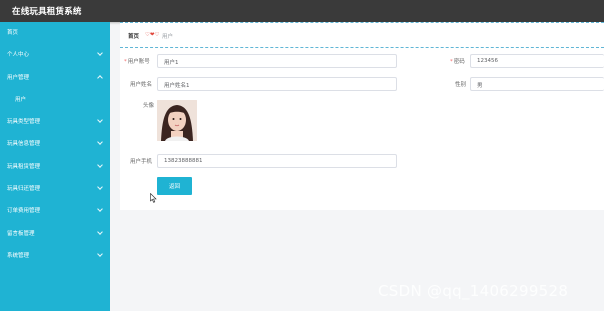 The height and width of the screenshot is (311, 604). What do you see at coordinates (168, 37) in the screenshot?
I see `breadcrumb-current: 用户` at bounding box center [168, 37].